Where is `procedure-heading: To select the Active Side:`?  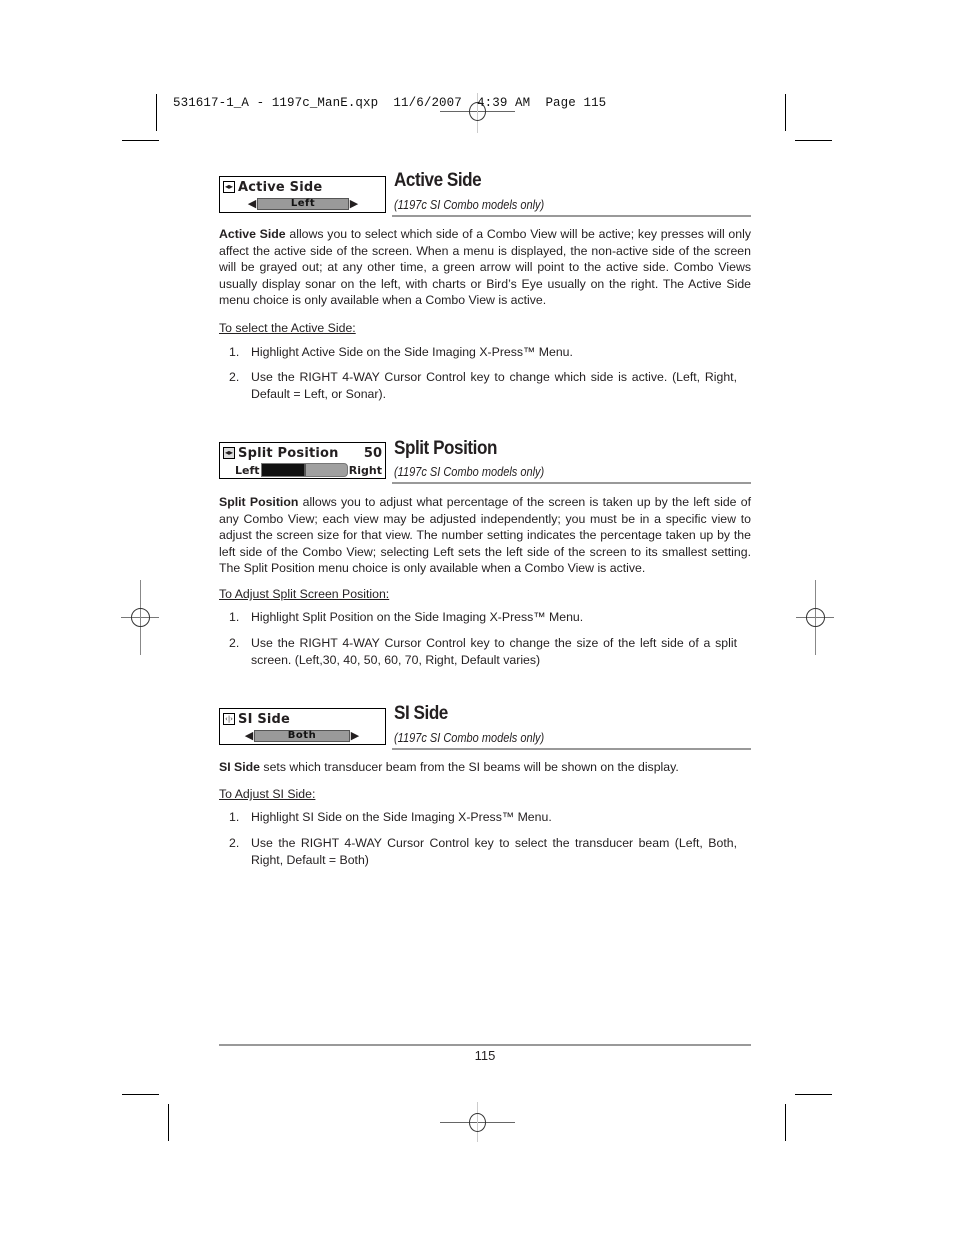
procedure-heading: To select the Active Side: is located at coordinates (287, 328).